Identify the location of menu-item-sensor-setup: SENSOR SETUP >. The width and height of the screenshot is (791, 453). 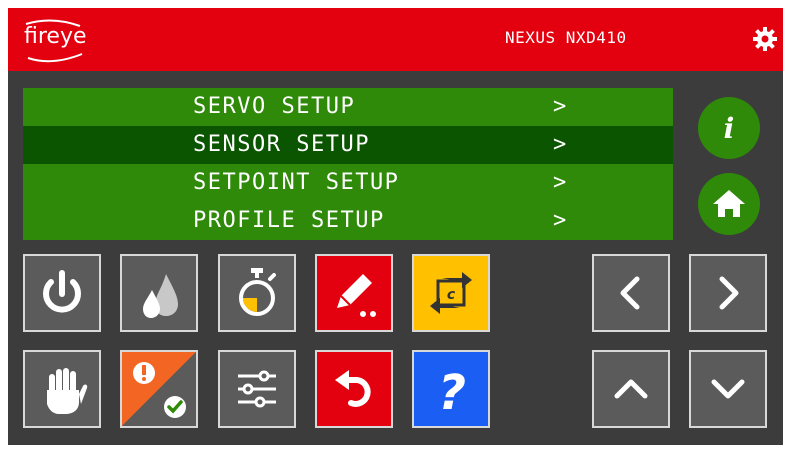
(348, 145).